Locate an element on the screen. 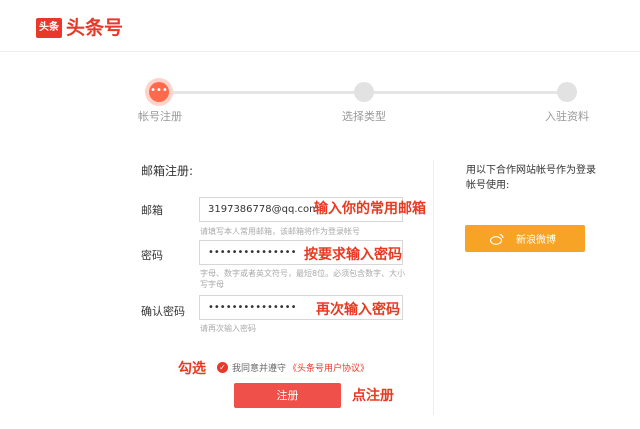 The width and height of the screenshot is (640, 429). annotation-email: 输入你的常用邮箱 is located at coordinates (370, 209).